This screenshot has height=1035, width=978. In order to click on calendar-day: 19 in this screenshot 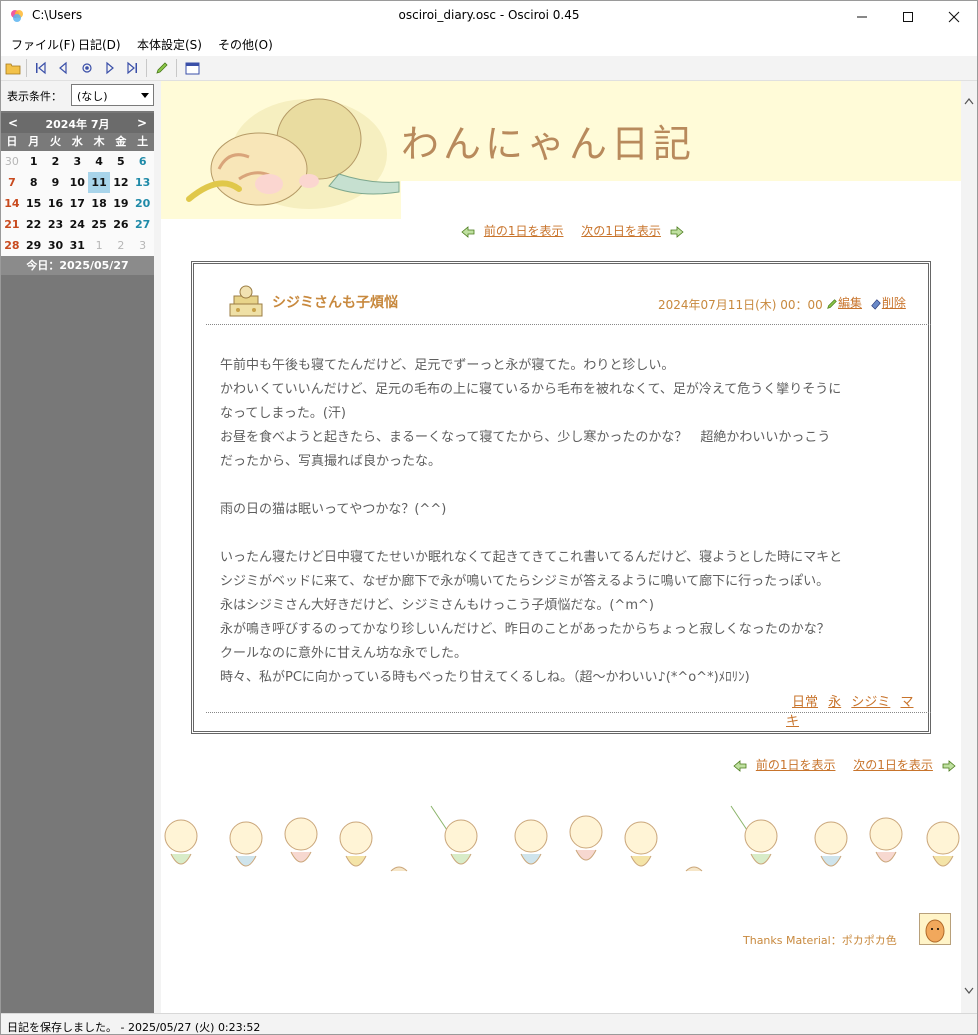, I will do `click(121, 203)`.